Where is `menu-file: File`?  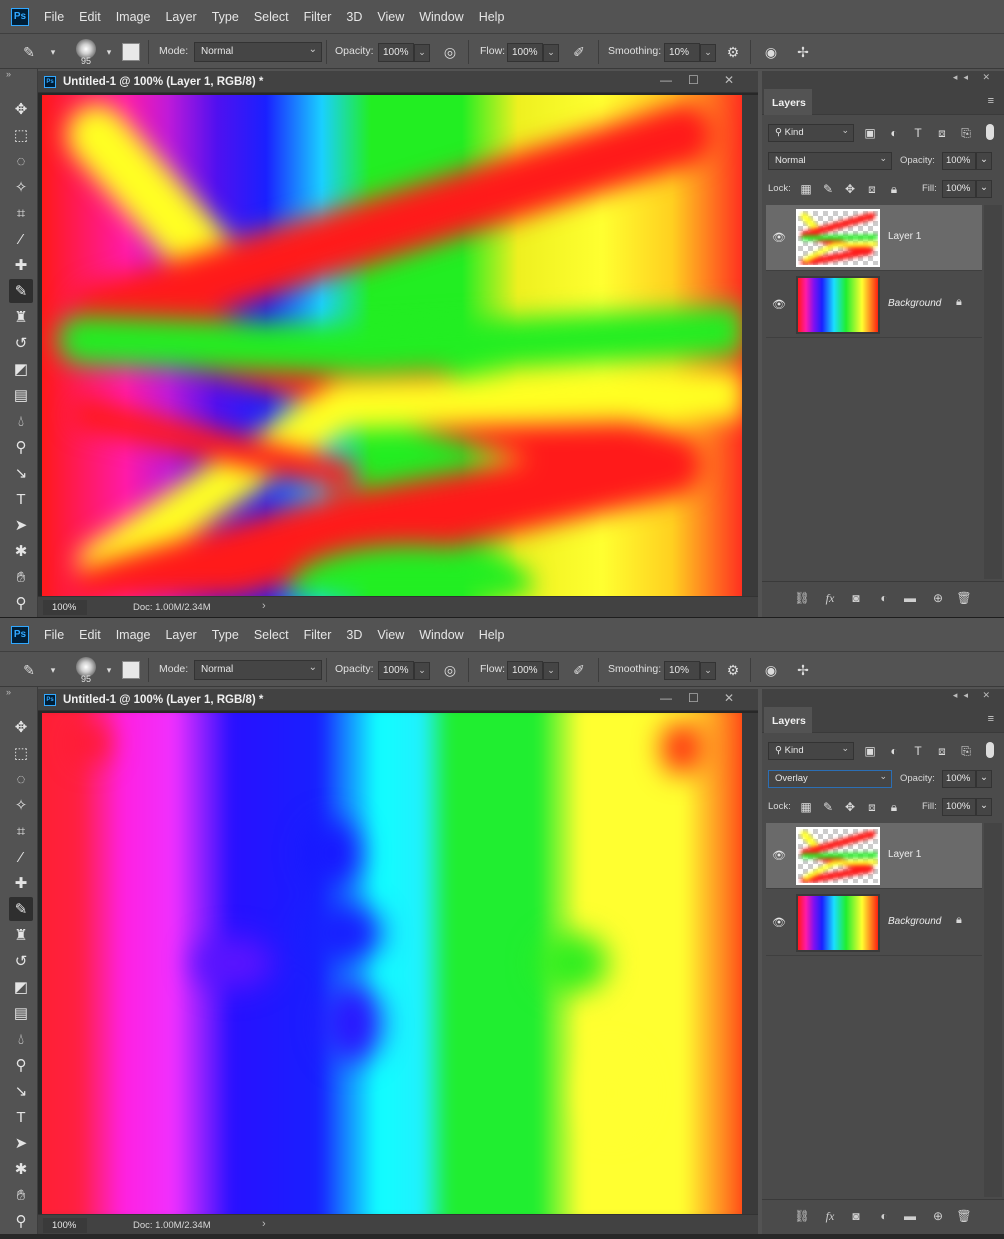 menu-file: File is located at coordinates (54, 635).